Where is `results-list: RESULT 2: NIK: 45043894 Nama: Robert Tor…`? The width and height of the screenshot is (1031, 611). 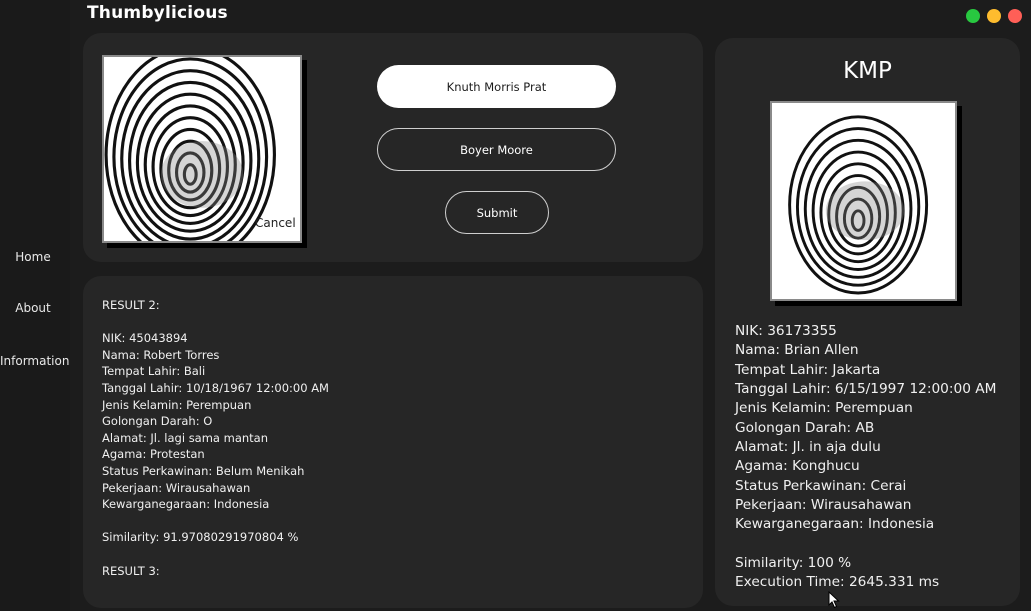
results-list: RESULT 2: NIK: 45043894 Nama: Robert Tor… is located at coordinates (215, 438).